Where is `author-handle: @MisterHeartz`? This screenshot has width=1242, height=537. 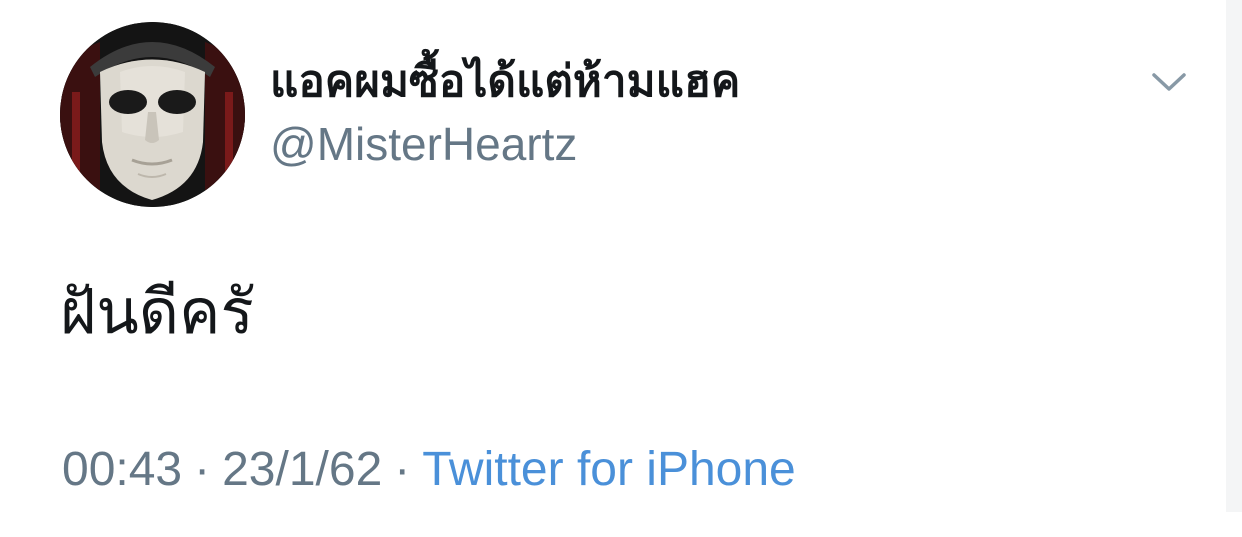 author-handle: @MisterHeartz is located at coordinates (423, 144).